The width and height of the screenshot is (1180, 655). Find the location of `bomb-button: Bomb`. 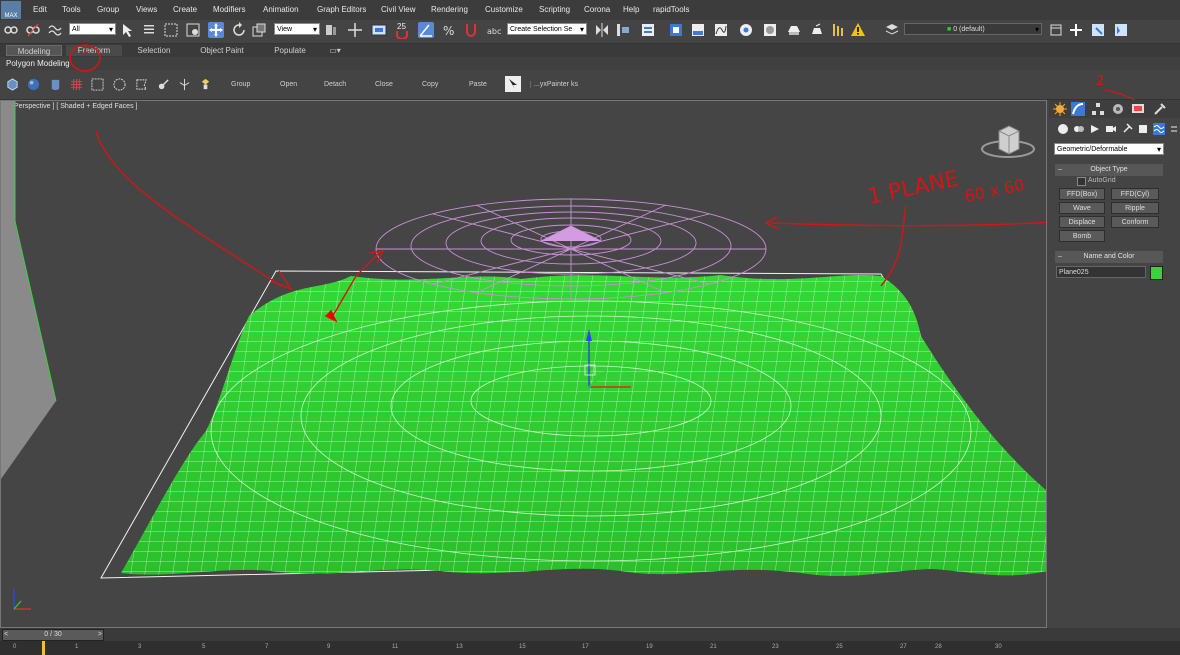

bomb-button: Bomb is located at coordinates (1082, 236).